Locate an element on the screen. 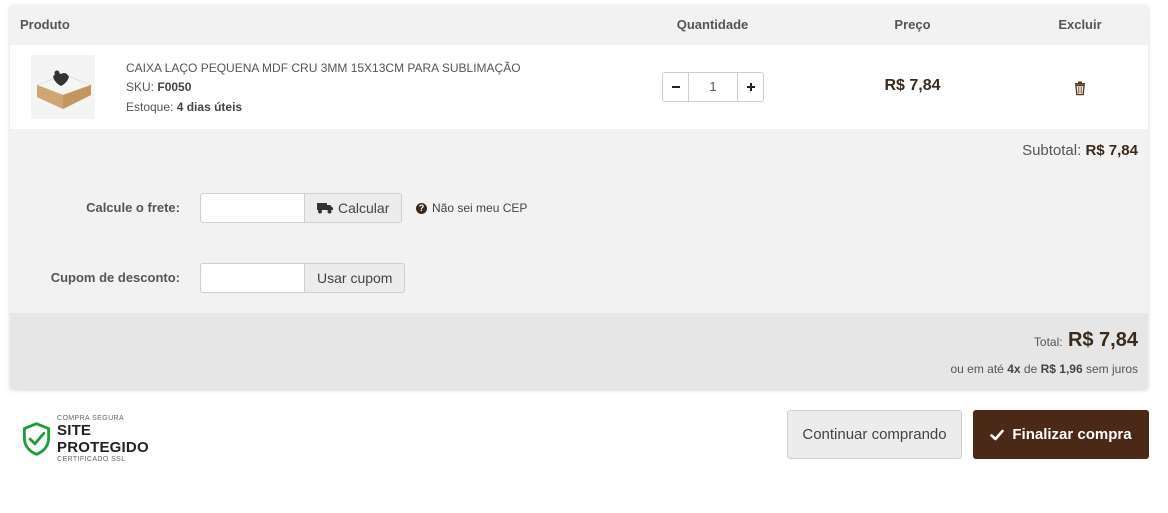  question-icon: ? is located at coordinates (421, 208).